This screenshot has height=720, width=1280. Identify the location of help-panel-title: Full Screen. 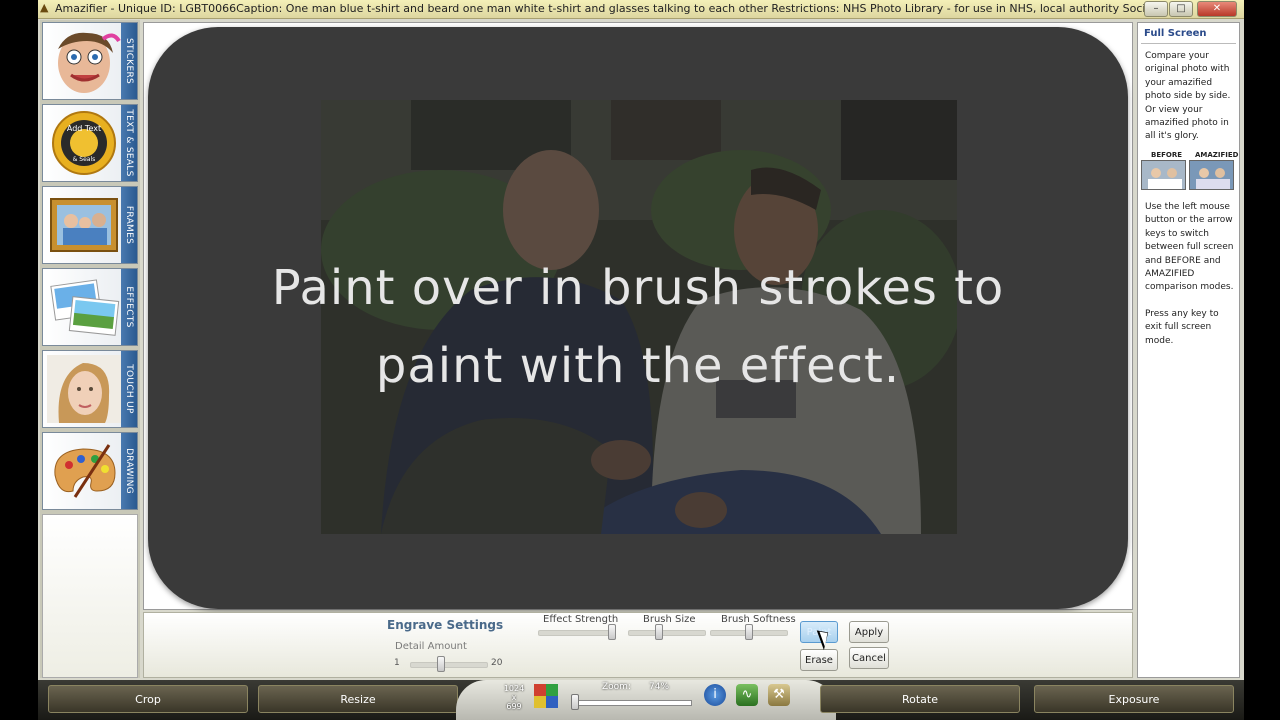
(1175, 33).